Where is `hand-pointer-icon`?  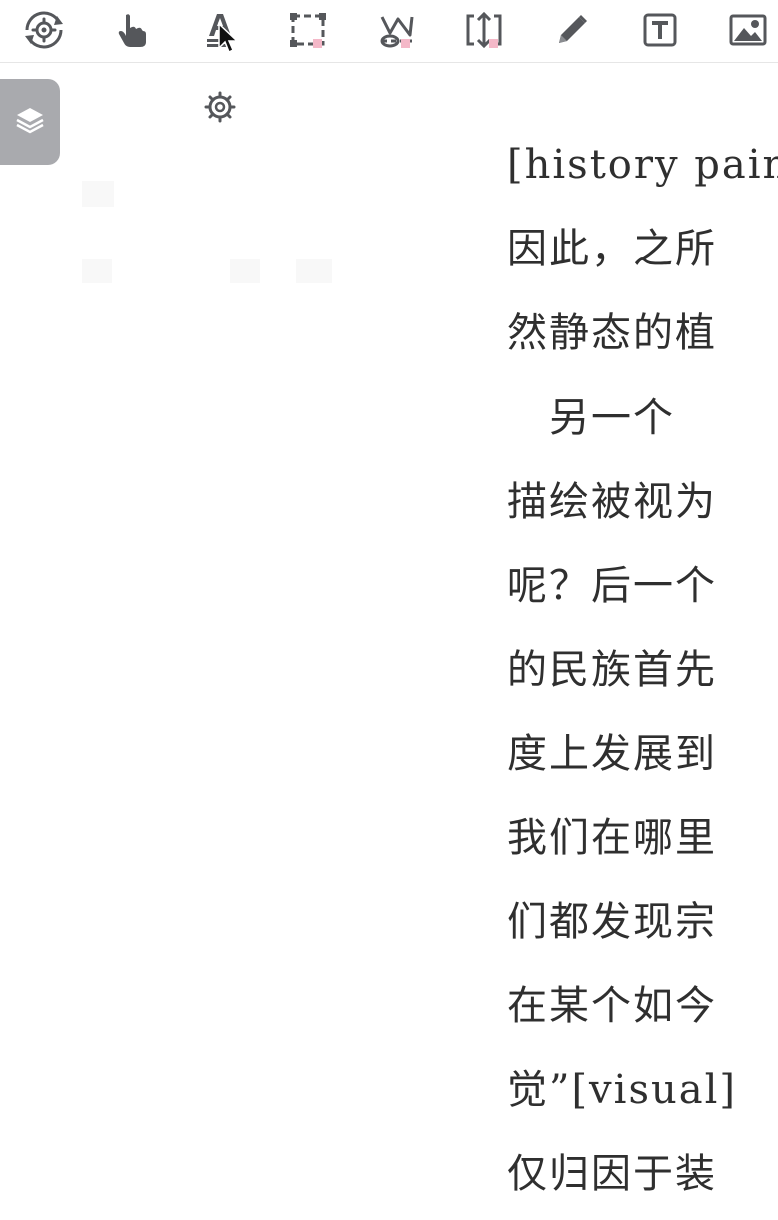
hand-pointer-icon is located at coordinates (132, 30).